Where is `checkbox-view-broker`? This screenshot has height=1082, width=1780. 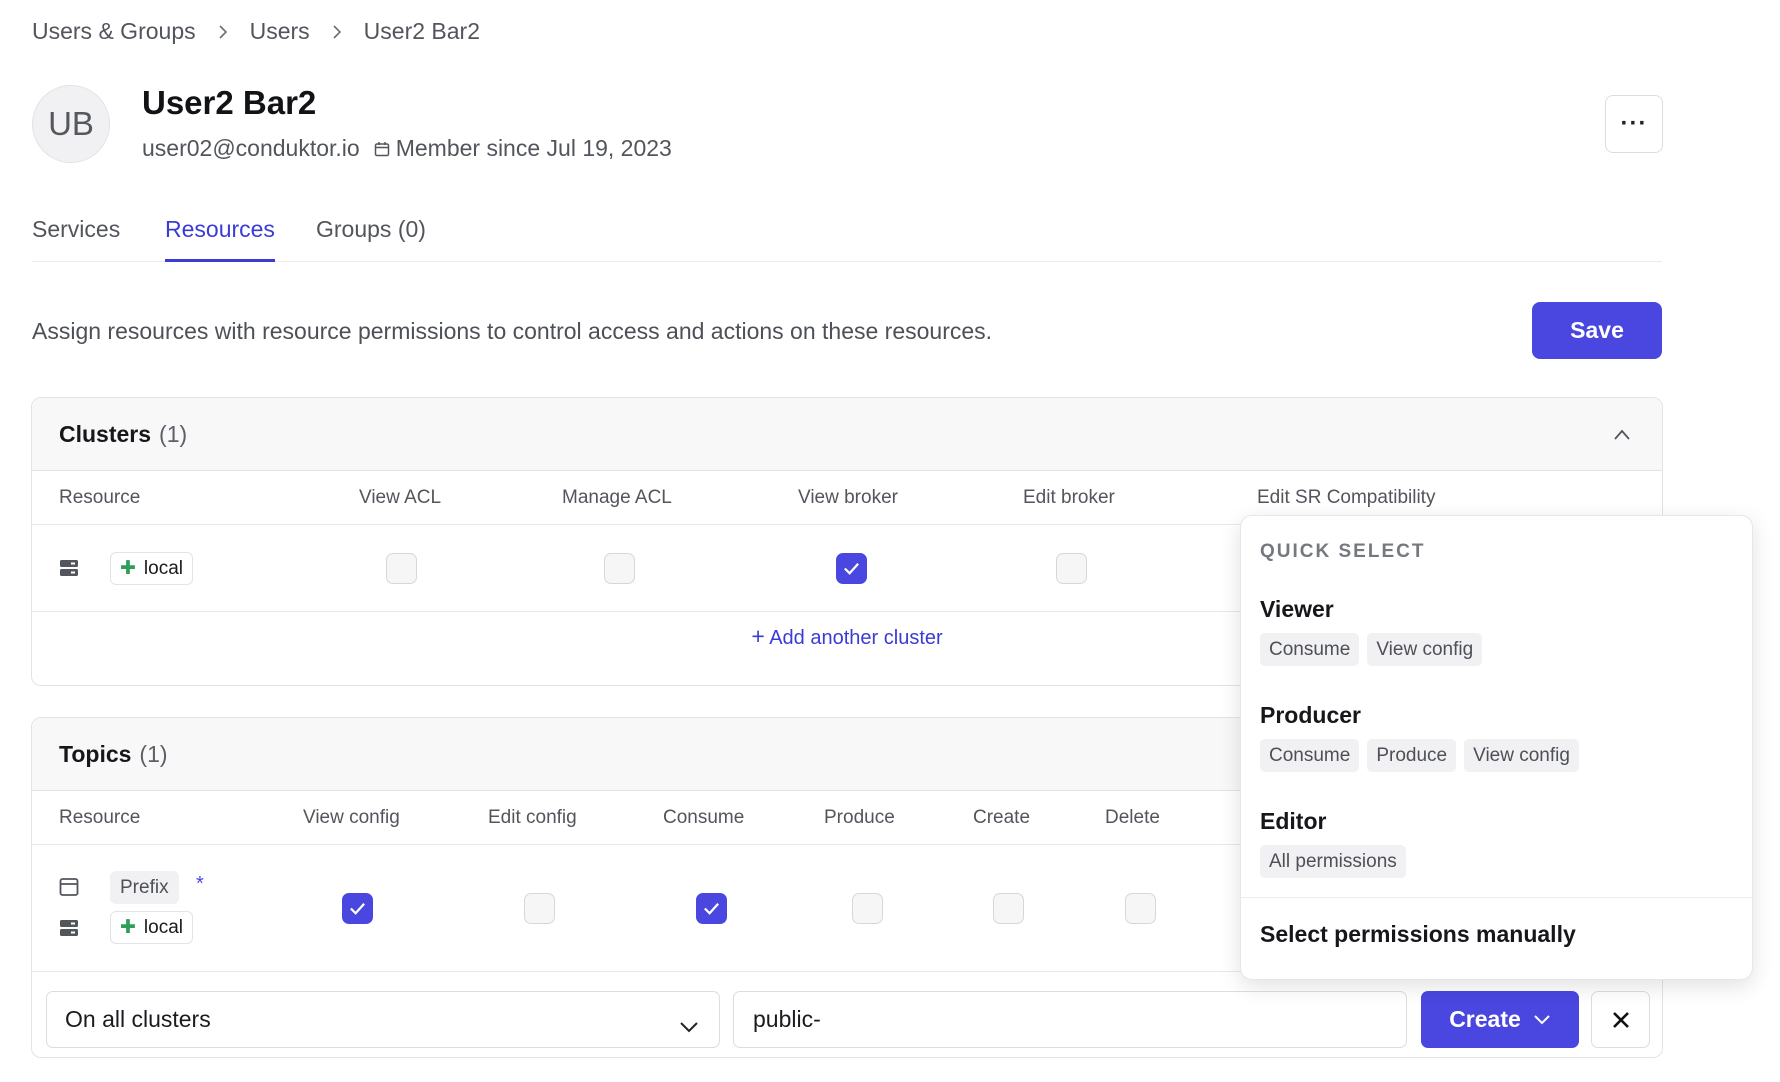 checkbox-view-broker is located at coordinates (851, 568).